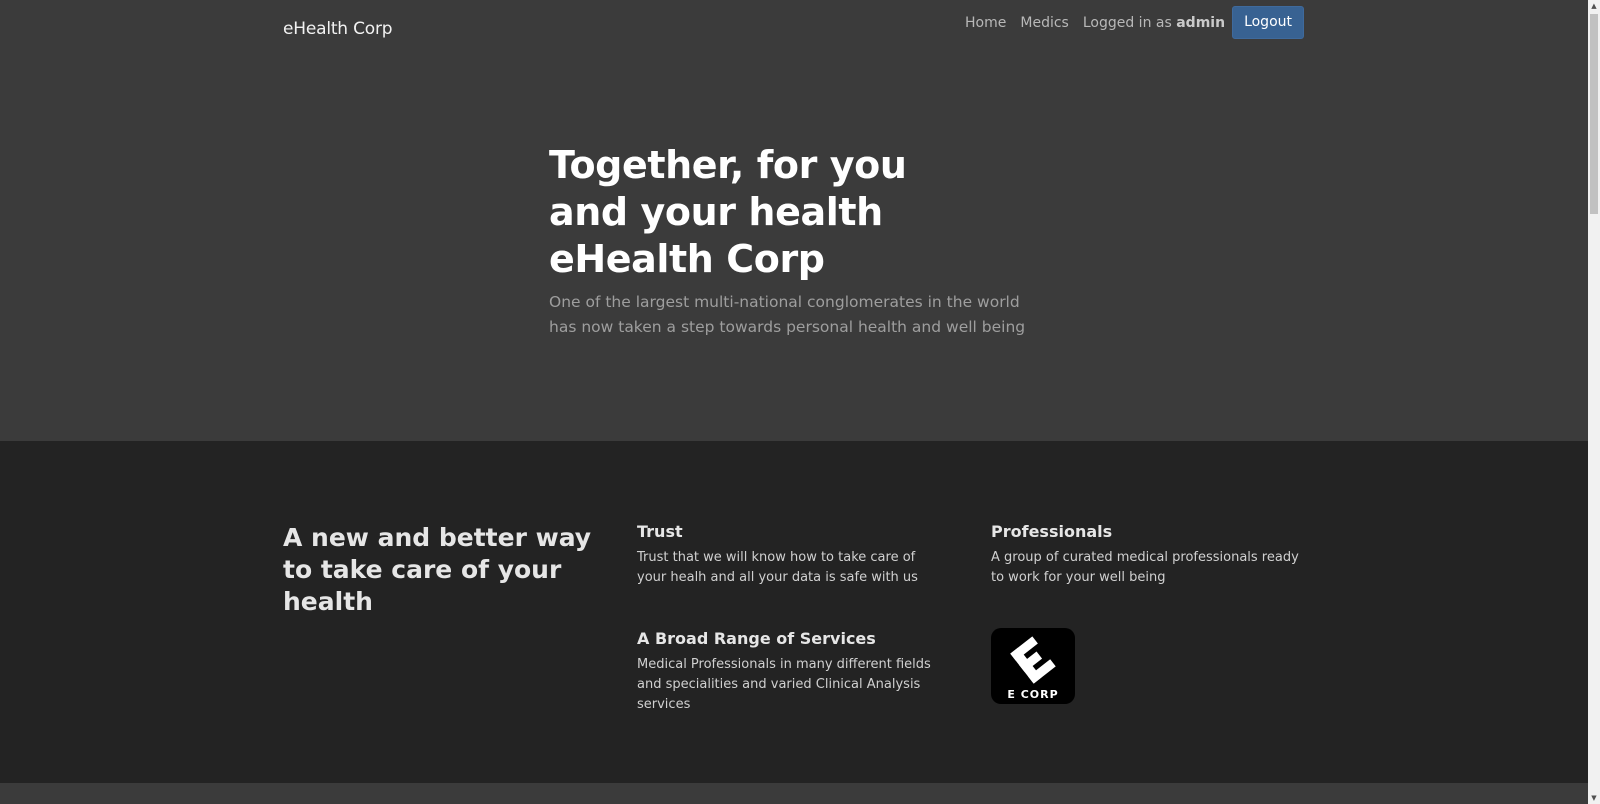 The height and width of the screenshot is (804, 1600). What do you see at coordinates (1201, 22) in the screenshot?
I see `login-username: admin` at bounding box center [1201, 22].